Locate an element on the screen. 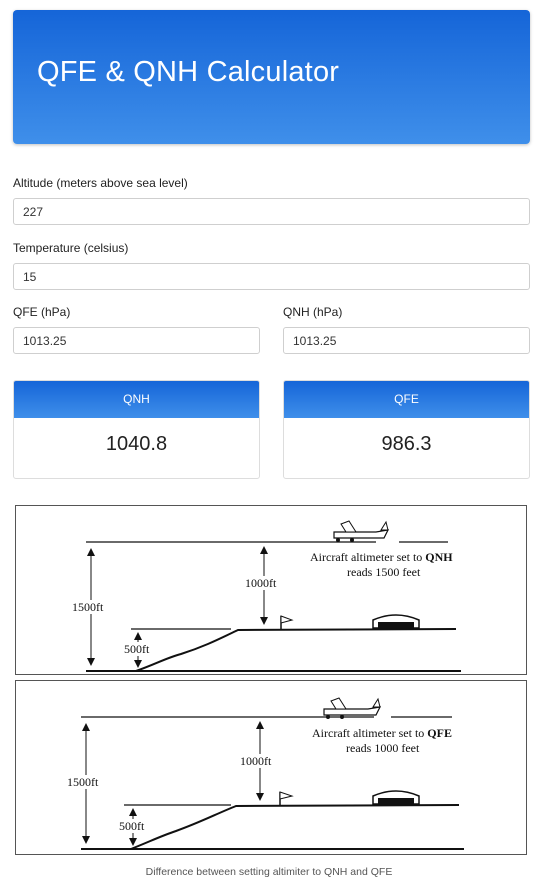  header-banner: QFE & QNH Calculator is located at coordinates (271, 77).